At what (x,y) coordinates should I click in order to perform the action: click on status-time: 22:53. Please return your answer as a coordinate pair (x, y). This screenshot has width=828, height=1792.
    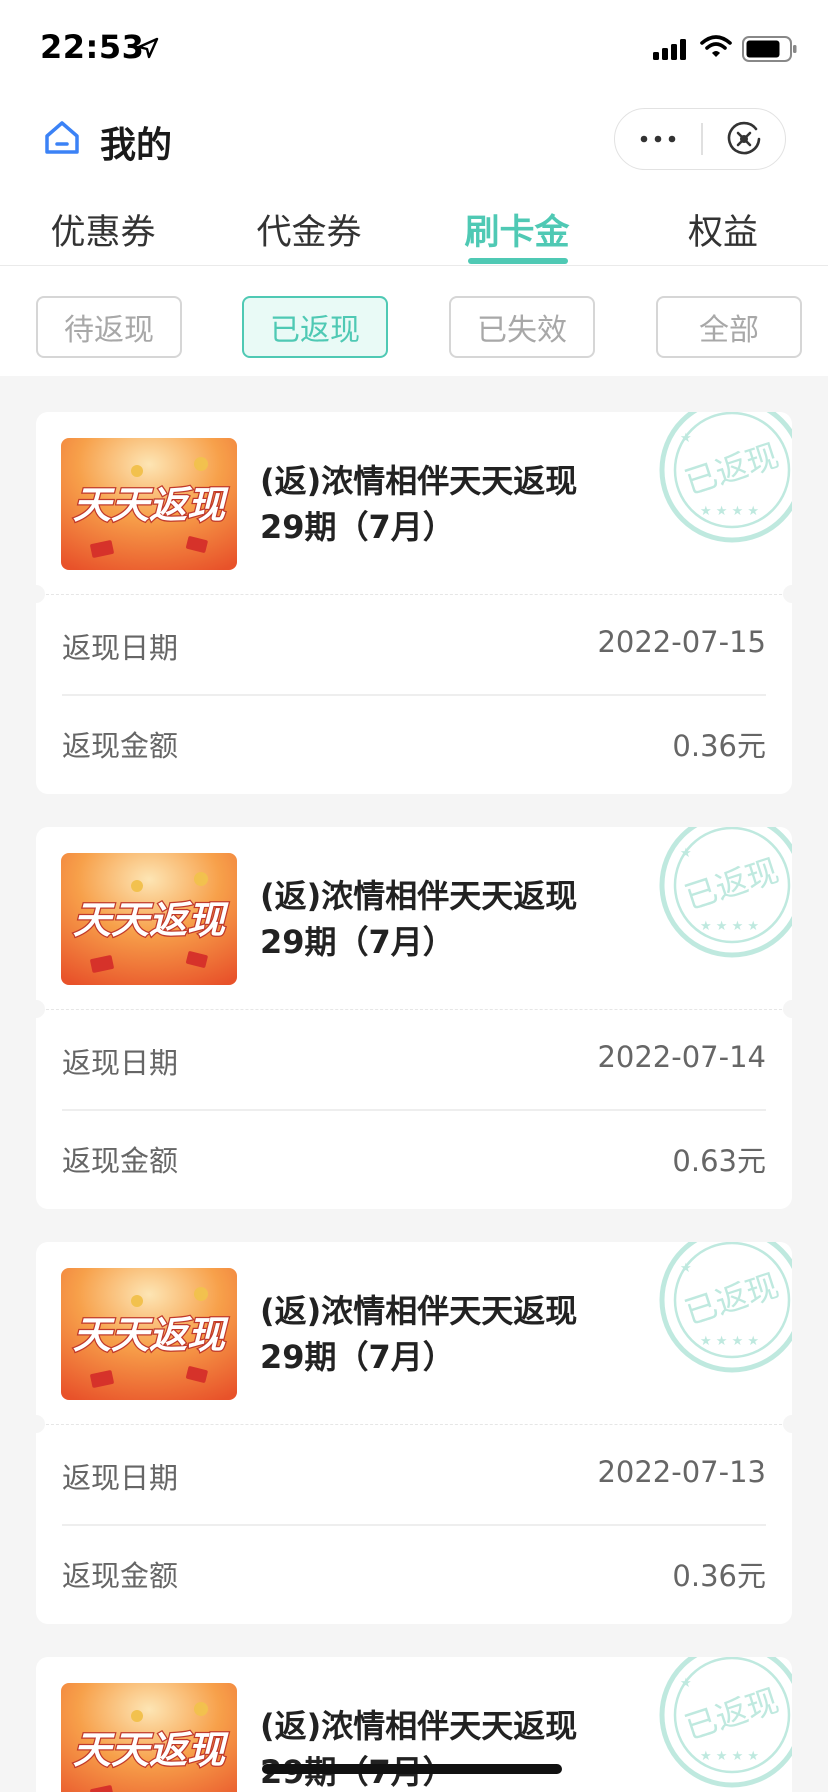
    Looking at the image, I should click on (92, 47).